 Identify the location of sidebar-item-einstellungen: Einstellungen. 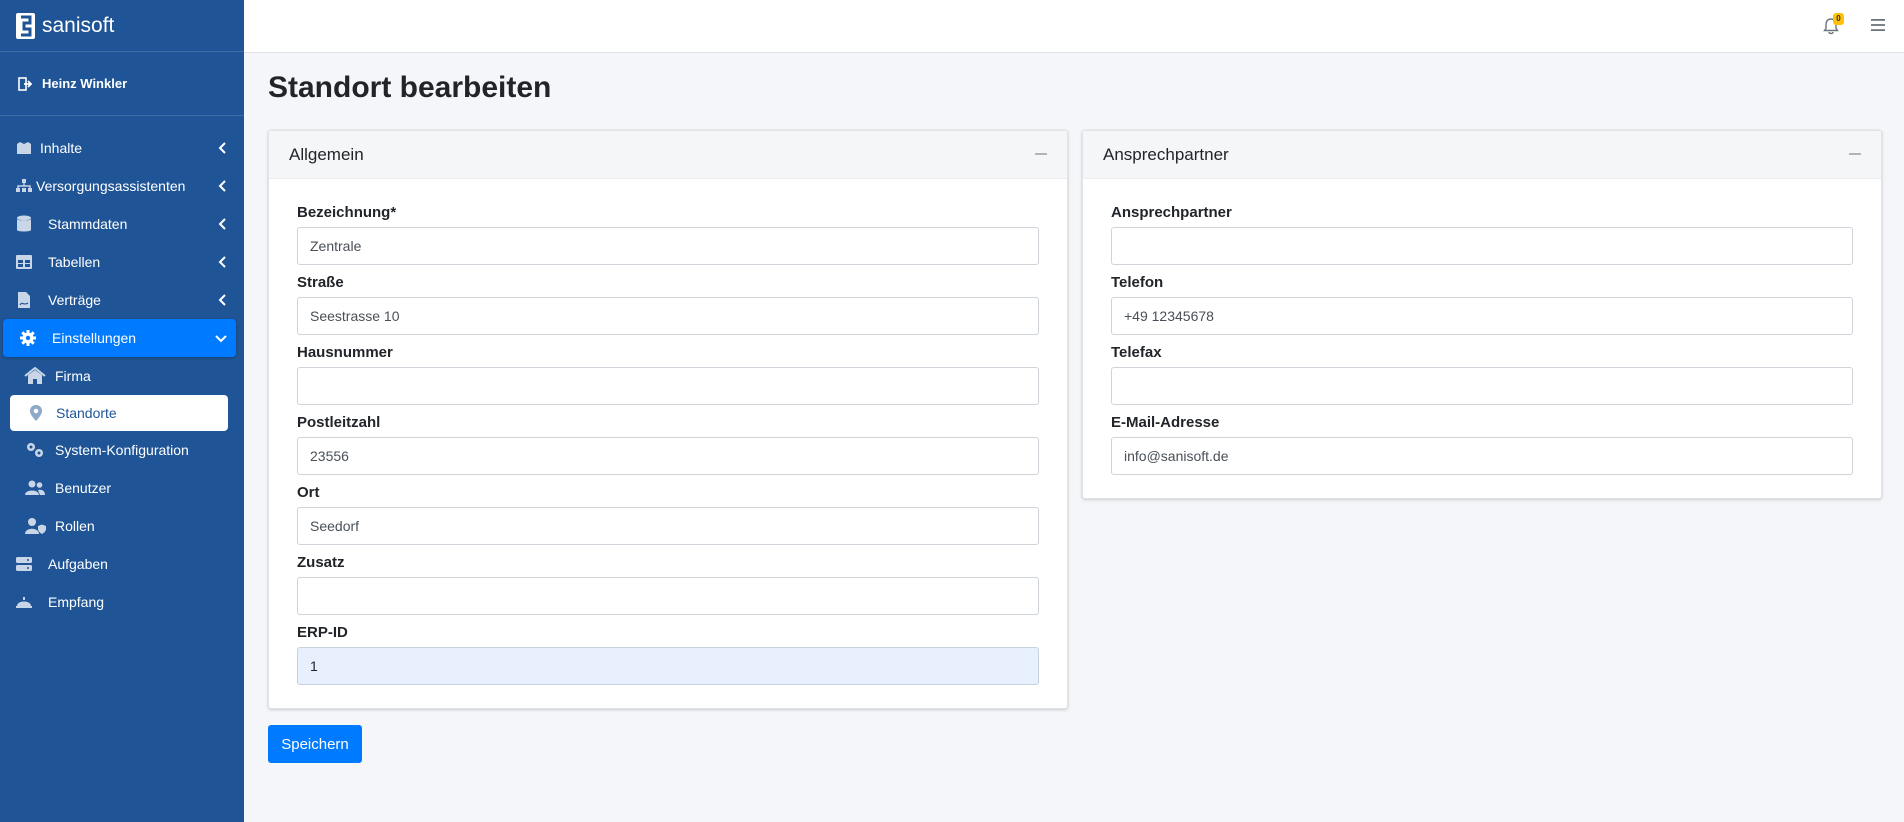
(119, 338).